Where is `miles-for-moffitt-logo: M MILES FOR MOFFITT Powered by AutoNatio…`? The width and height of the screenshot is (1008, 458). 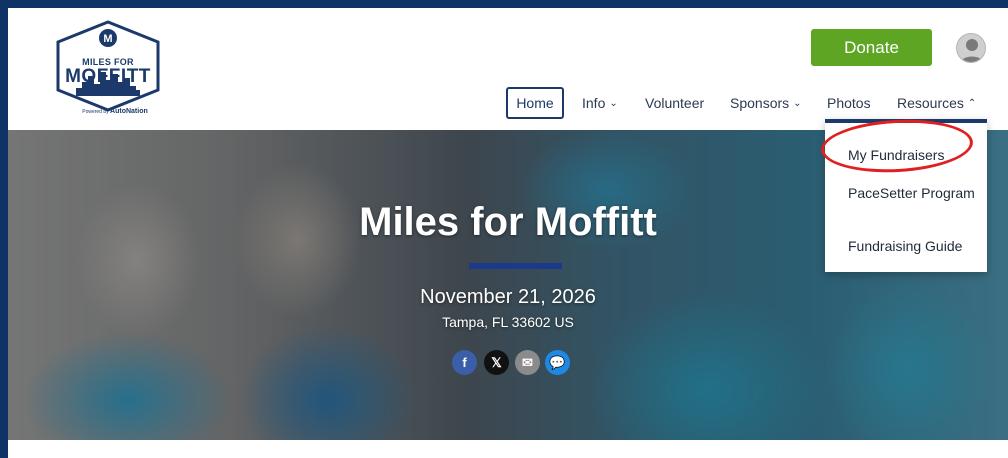 miles-for-moffitt-logo: M MILES FOR MOFFITT Powered by AutoNatio… is located at coordinates (108, 70).